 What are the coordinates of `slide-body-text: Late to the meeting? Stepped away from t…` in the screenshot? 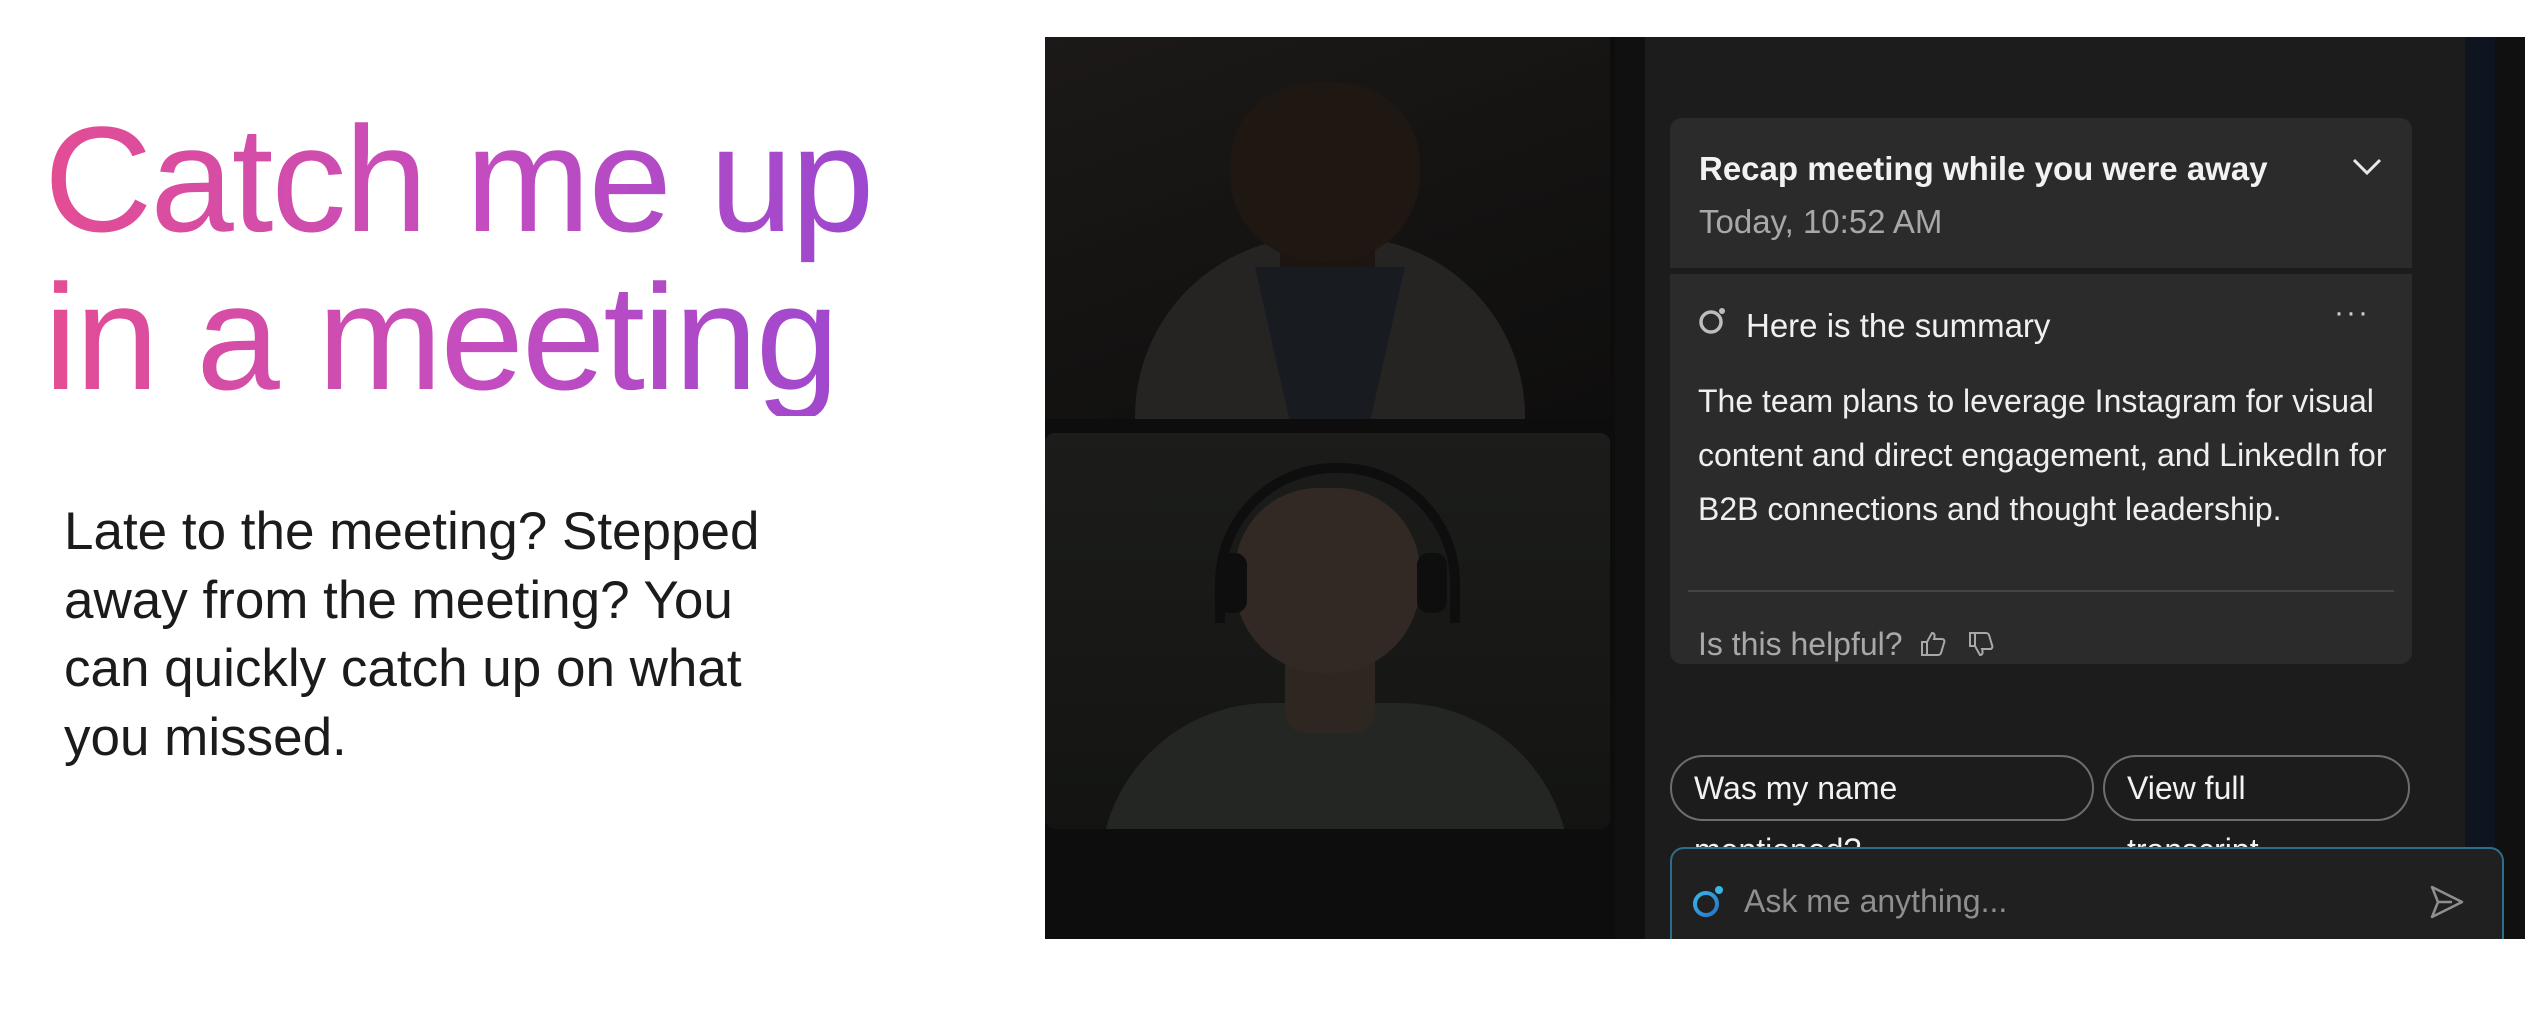 It's located at (412, 634).